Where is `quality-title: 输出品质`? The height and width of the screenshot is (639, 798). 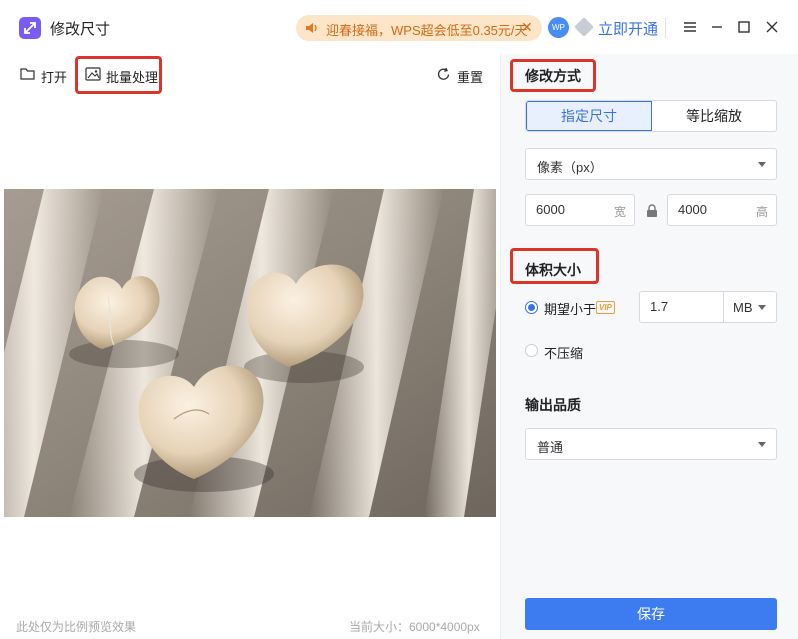
quality-title: 输出品质 is located at coordinates (553, 405).